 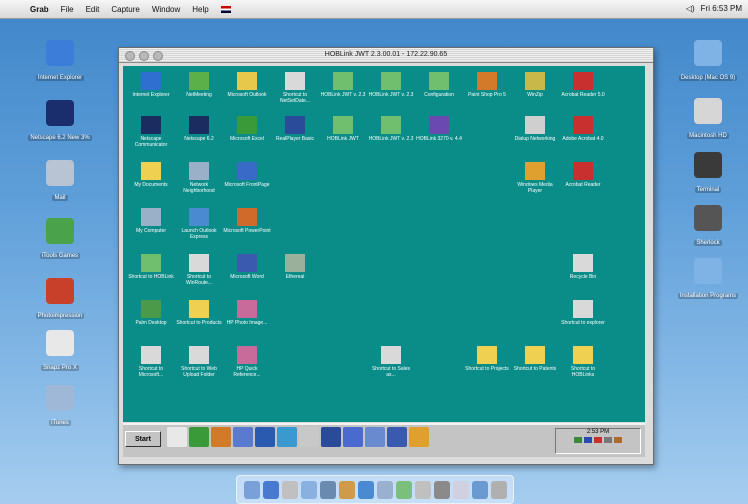 What do you see at coordinates (200, 9) in the screenshot?
I see `menu-help: Help` at bounding box center [200, 9].